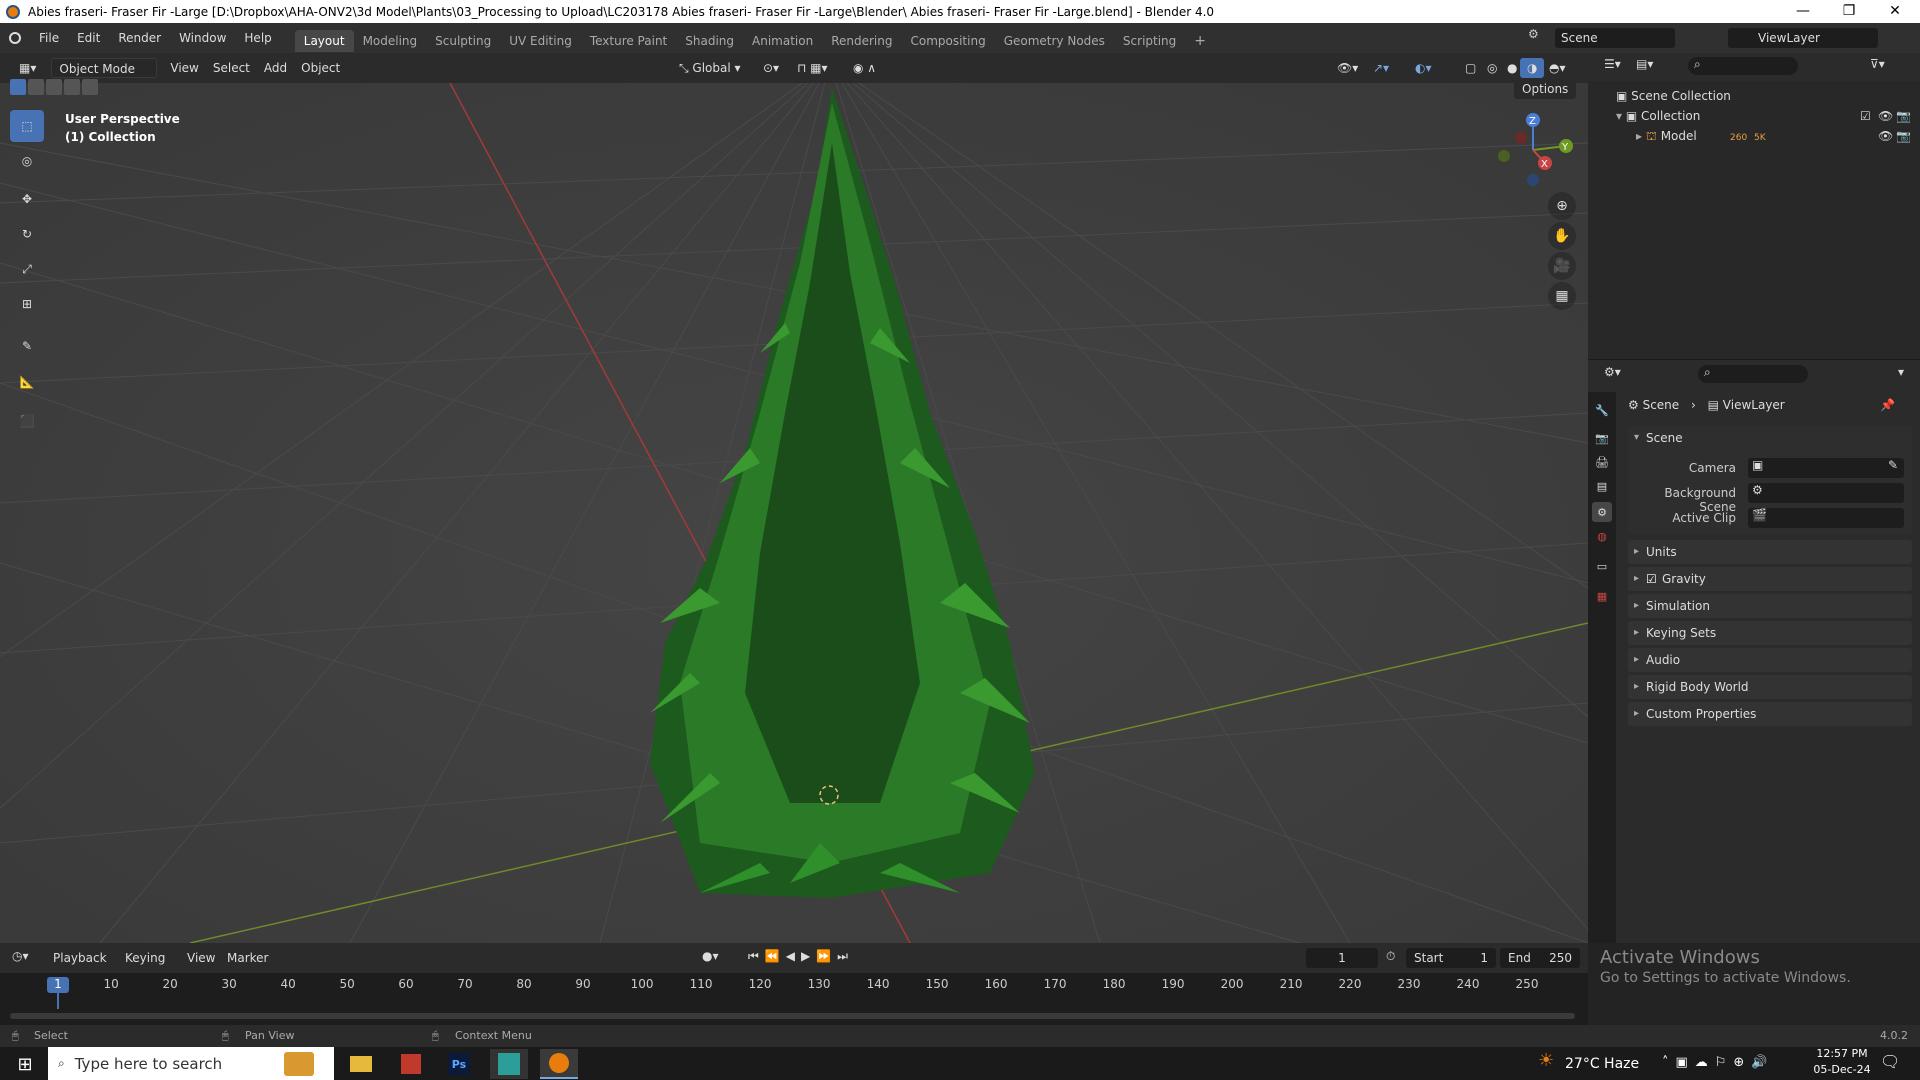 The width and height of the screenshot is (1920, 1080). Describe the element at coordinates (54, 87) in the screenshot. I see `select-mode-subtract-icon` at that location.